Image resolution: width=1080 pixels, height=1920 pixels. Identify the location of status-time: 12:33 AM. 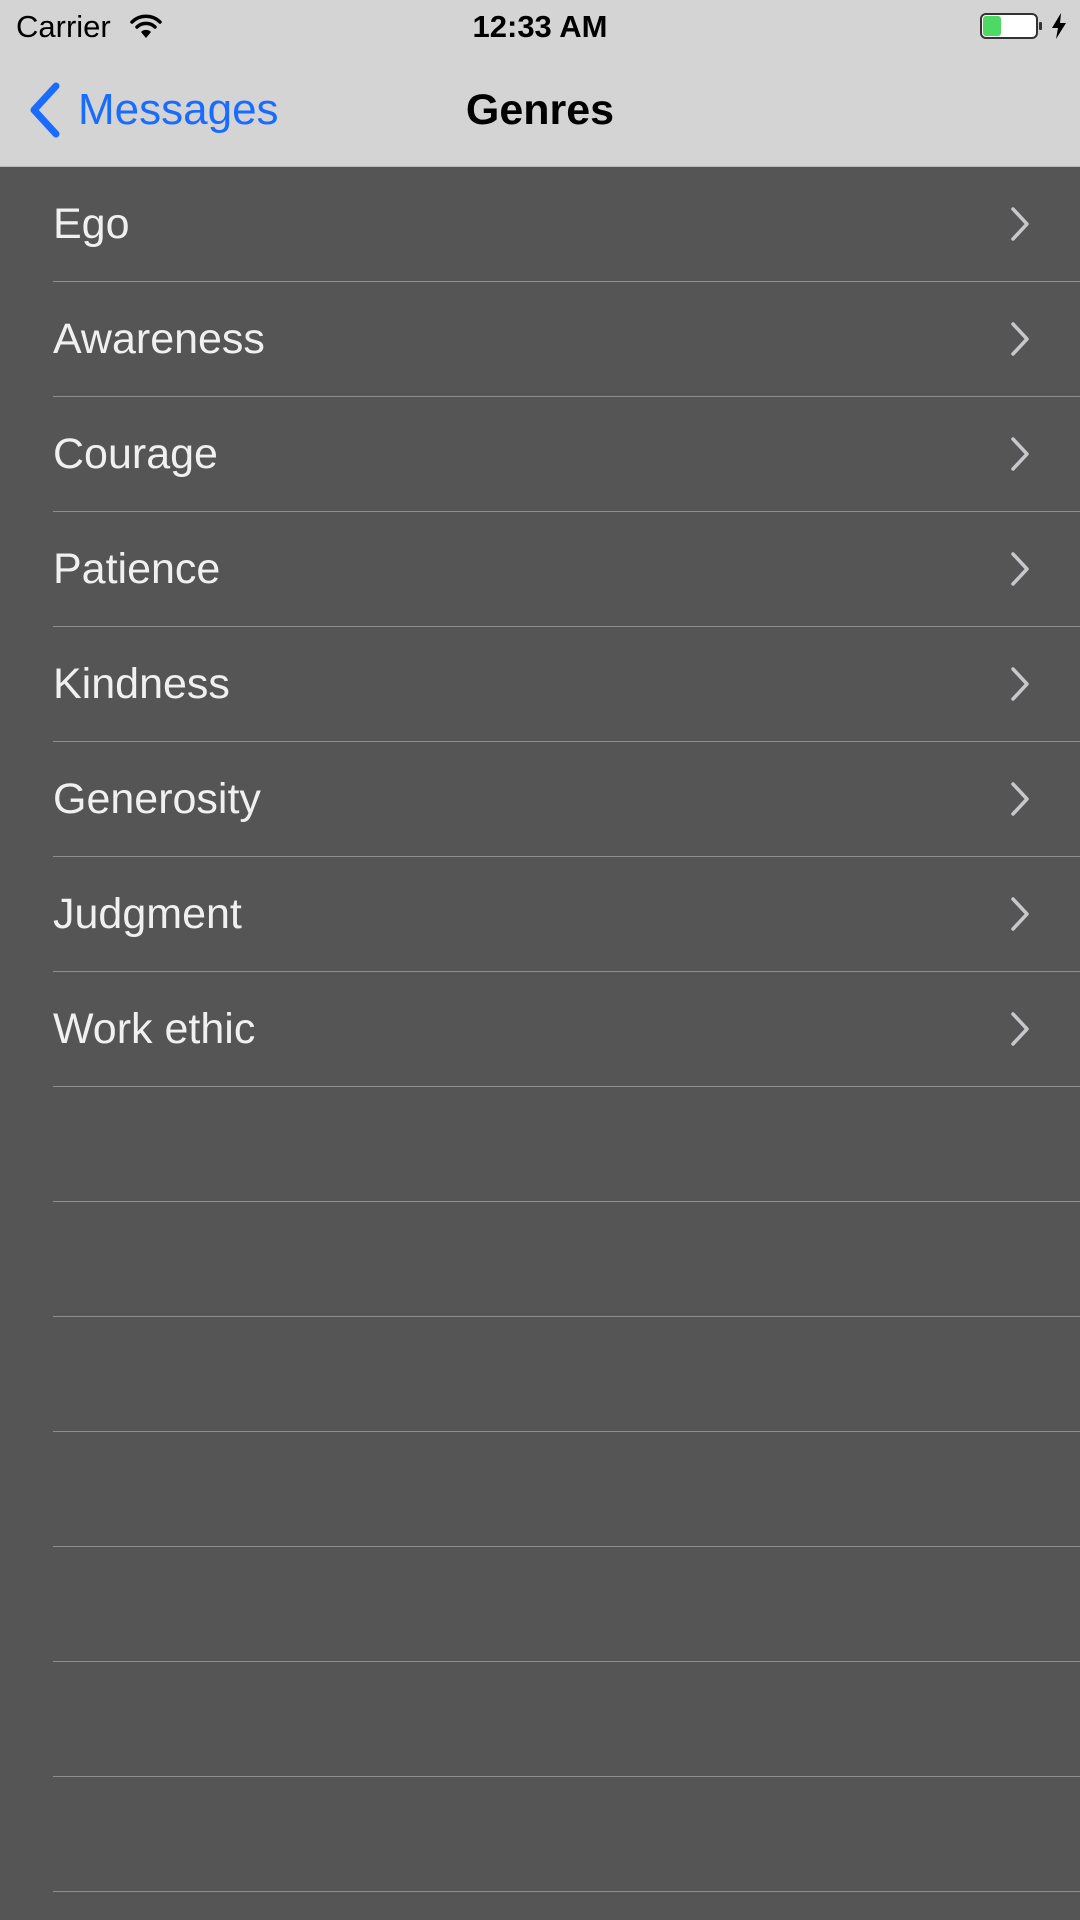
(540, 26).